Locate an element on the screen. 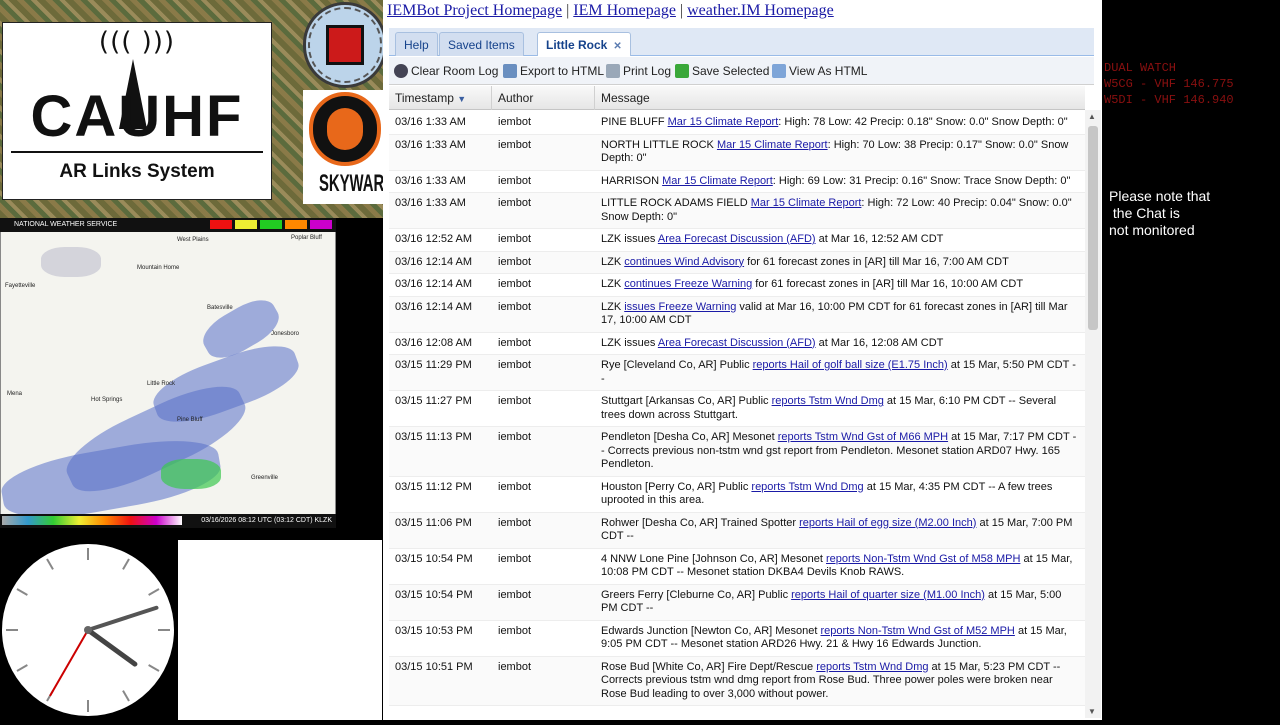 The width and height of the screenshot is (1280, 725). town-label: Fayetteville is located at coordinates (20, 286).